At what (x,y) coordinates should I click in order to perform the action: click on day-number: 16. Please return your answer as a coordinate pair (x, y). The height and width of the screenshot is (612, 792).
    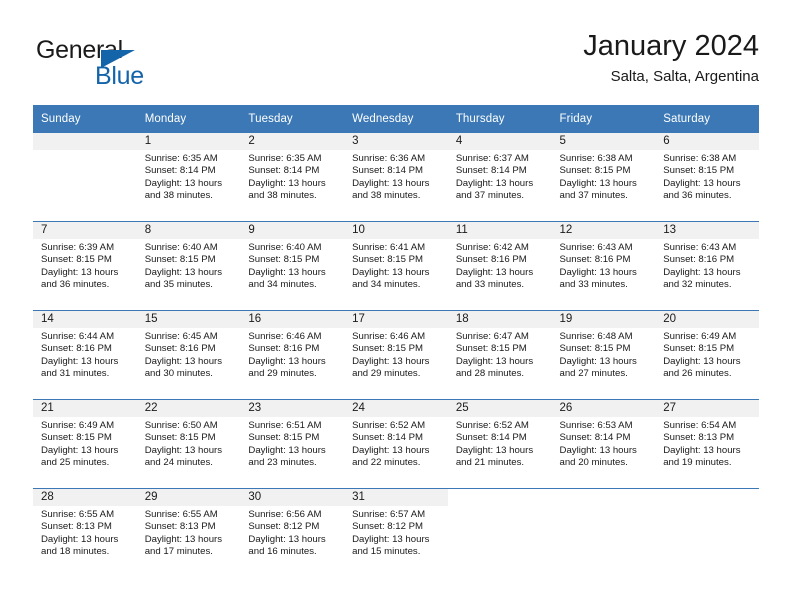
    Looking at the image, I should click on (292, 319).